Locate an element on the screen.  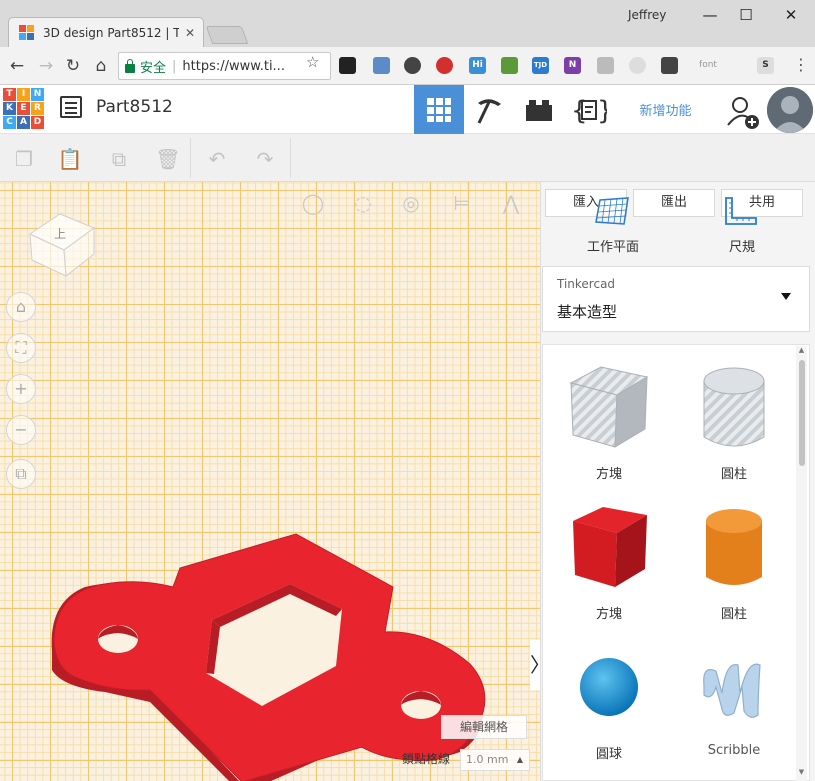
tinkercad-logo: TIN KER CAD is located at coordinates (23, 108).